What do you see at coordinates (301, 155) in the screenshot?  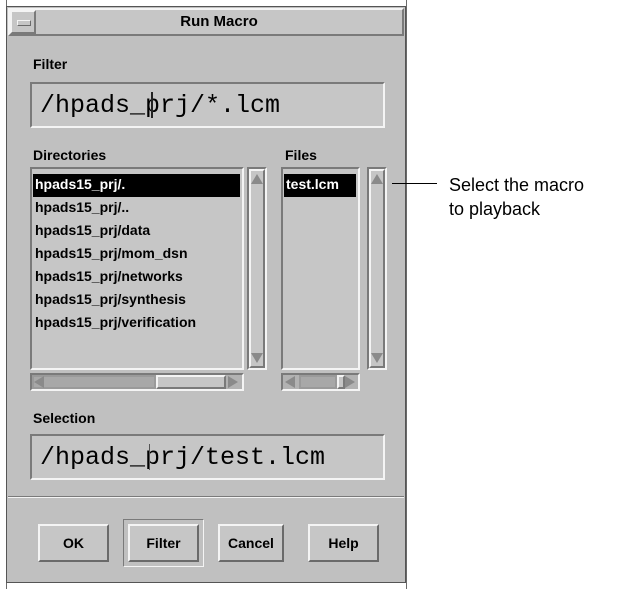 I see `files-label: Files` at bounding box center [301, 155].